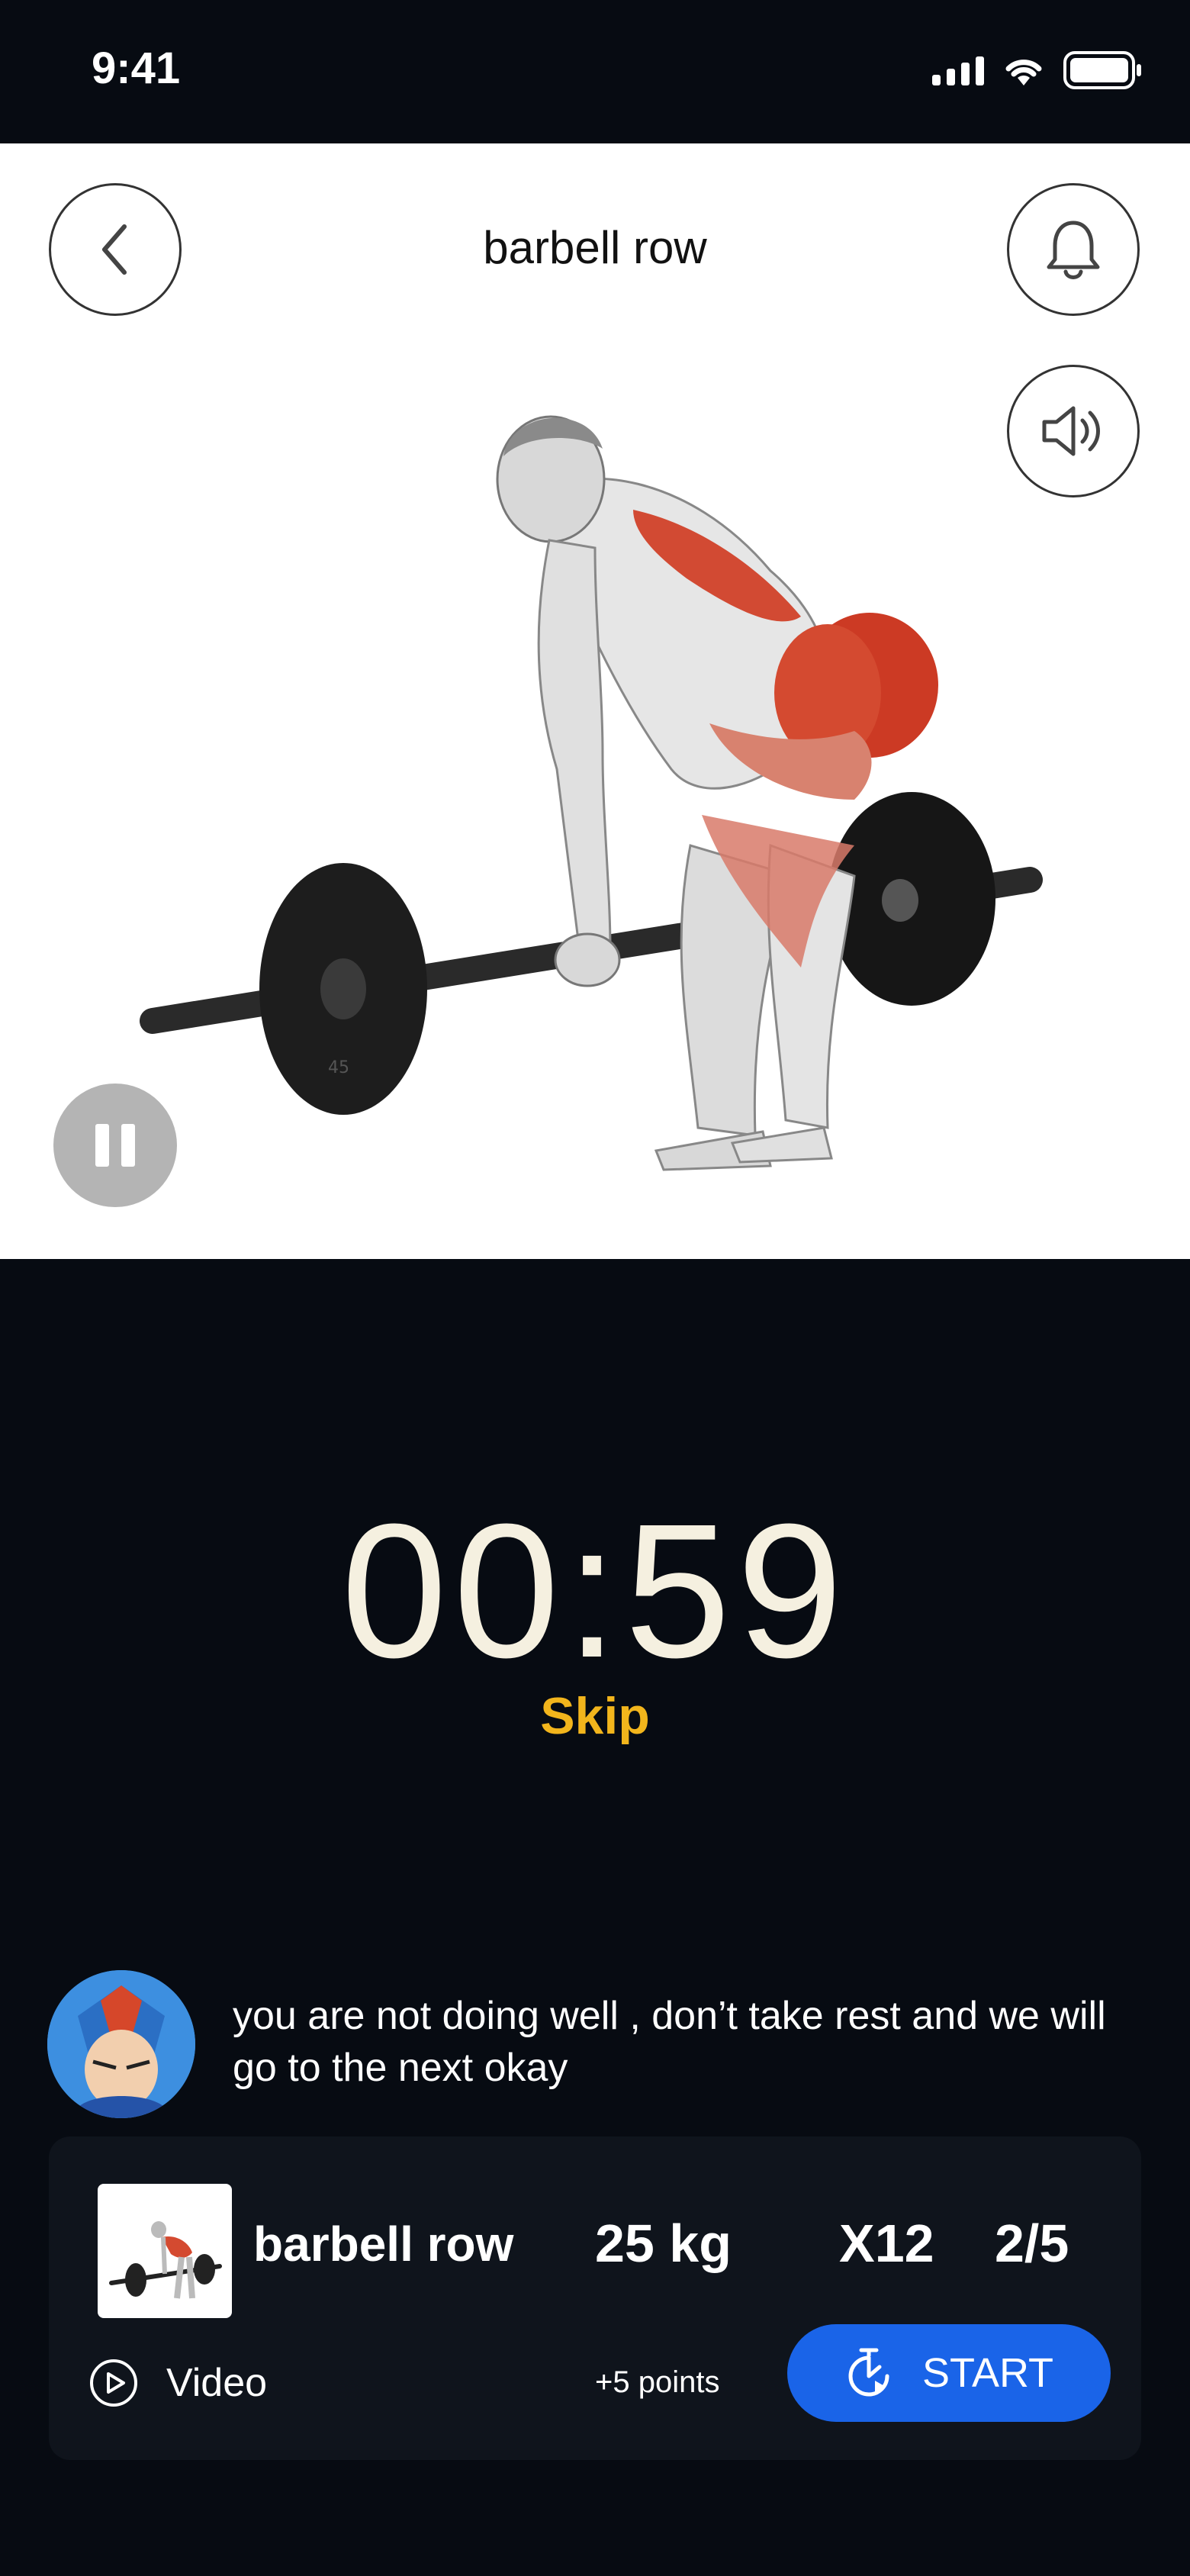  I want to click on battery-icon, so click(1102, 70).